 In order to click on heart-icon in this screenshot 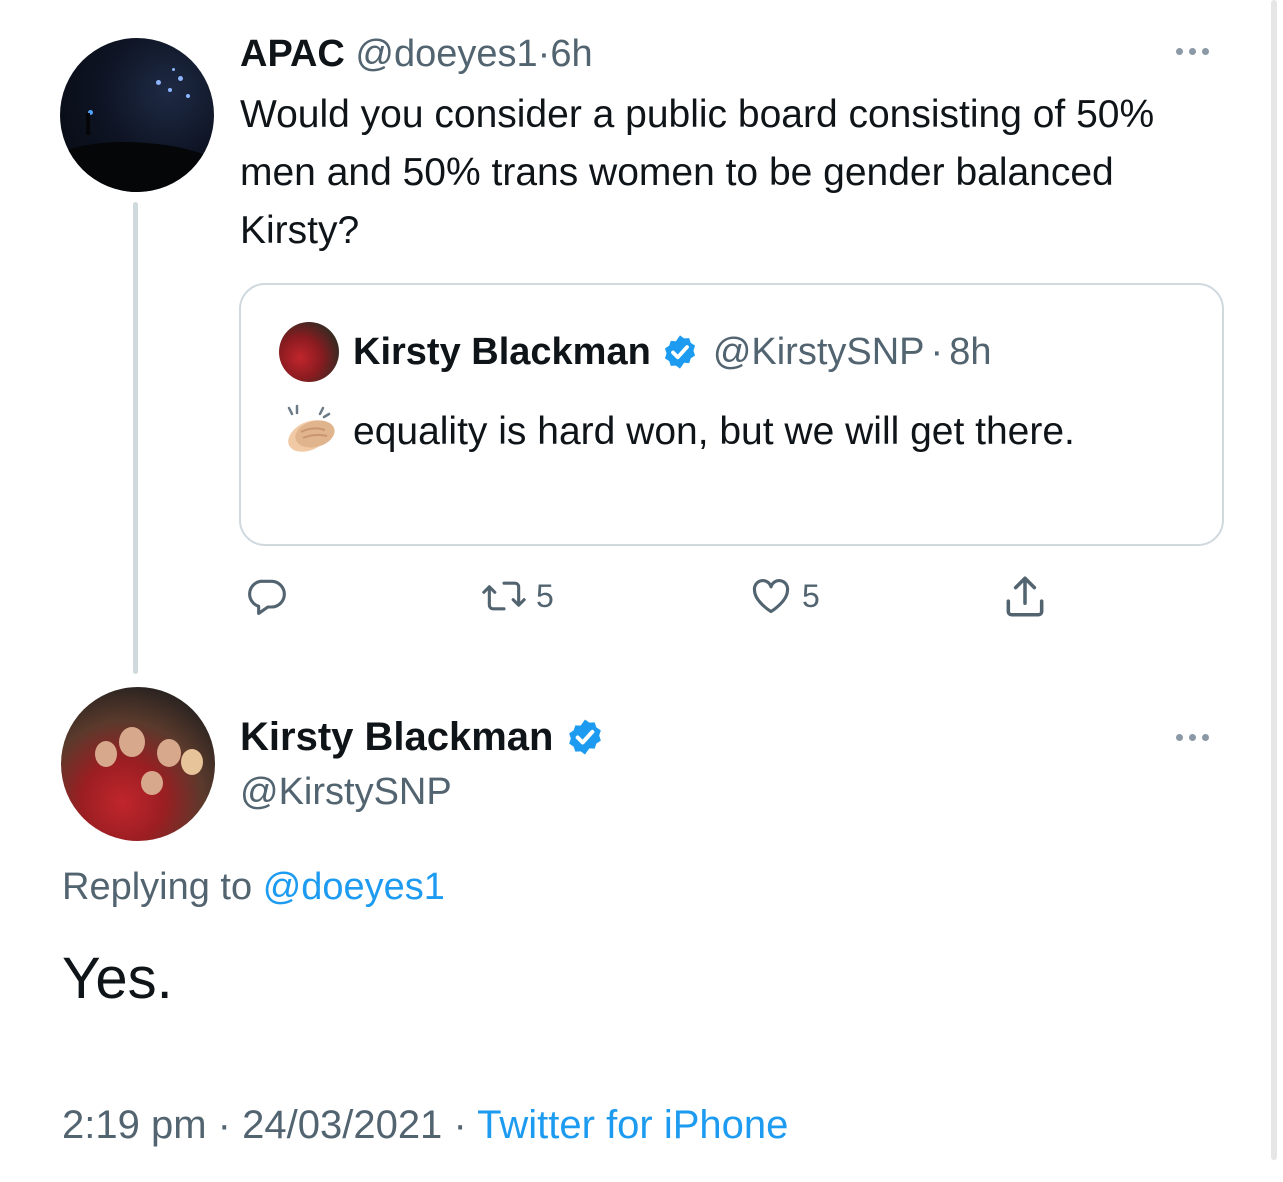, I will do `click(771, 596)`.